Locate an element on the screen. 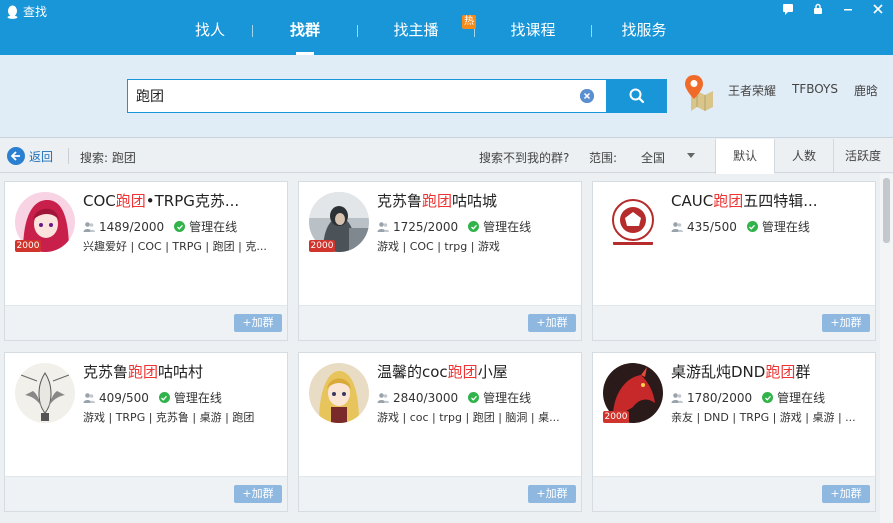 The width and height of the screenshot is (893, 523). group-name: 桌游乱炖DND跑团群 is located at coordinates (770, 371).